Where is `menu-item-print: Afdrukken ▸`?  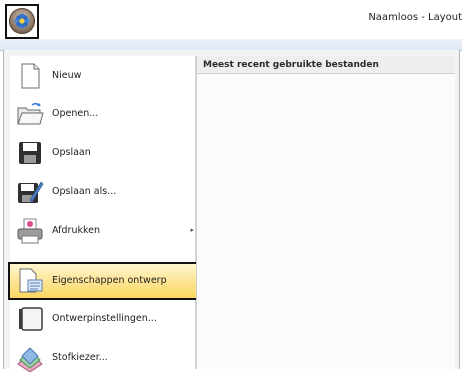 menu-item-print: Afdrukken ▸ is located at coordinates (105, 231).